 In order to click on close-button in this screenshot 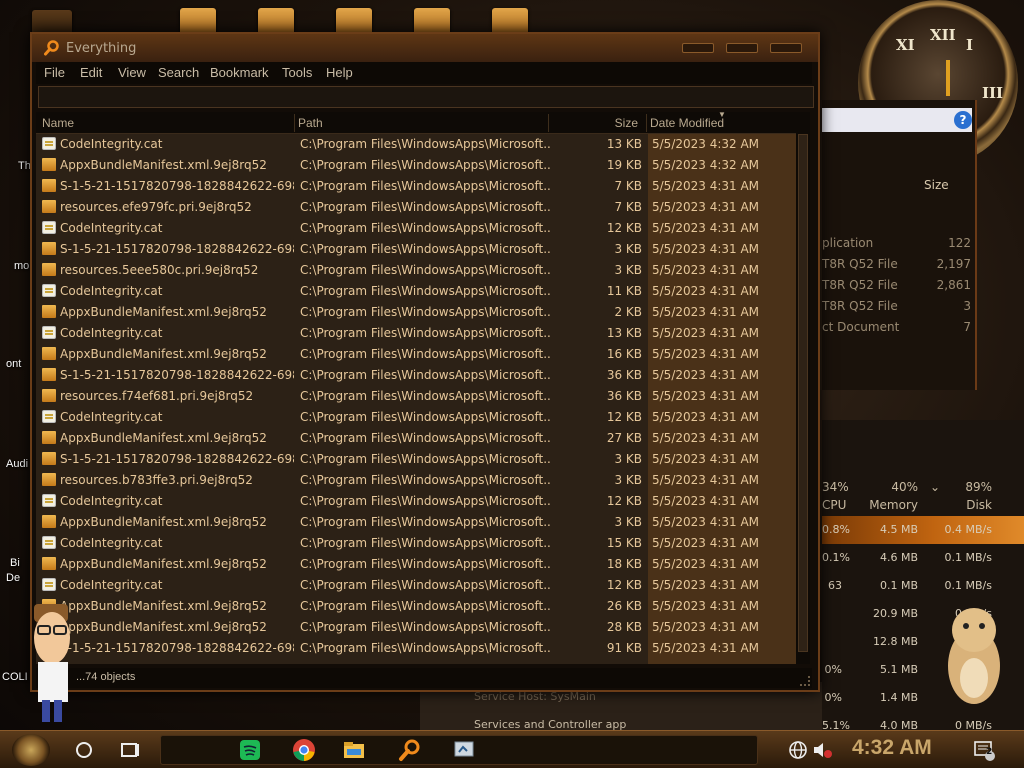, I will do `click(786, 48)`.